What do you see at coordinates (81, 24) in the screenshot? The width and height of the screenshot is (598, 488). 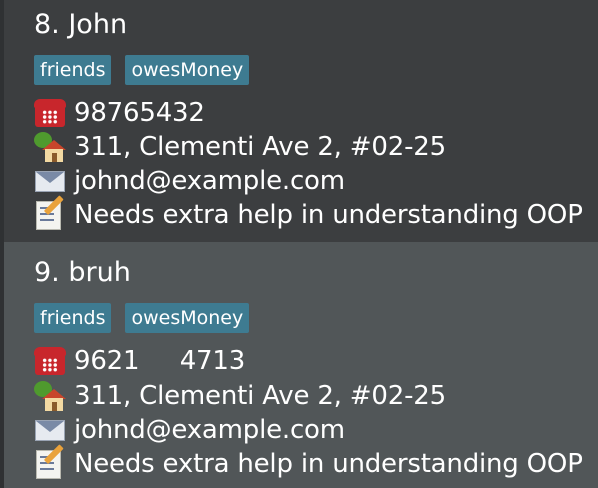 I see `person-name: 8. John` at bounding box center [81, 24].